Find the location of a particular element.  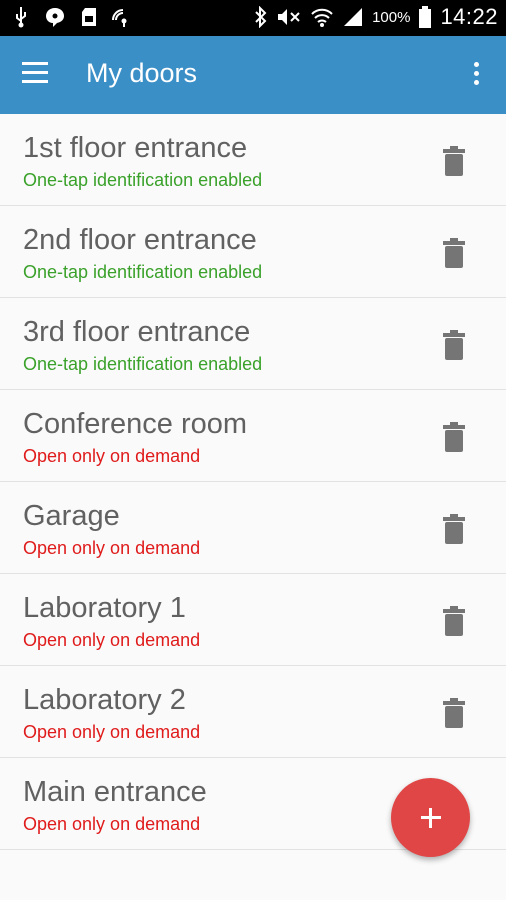

plus-icon is located at coordinates (430, 818).